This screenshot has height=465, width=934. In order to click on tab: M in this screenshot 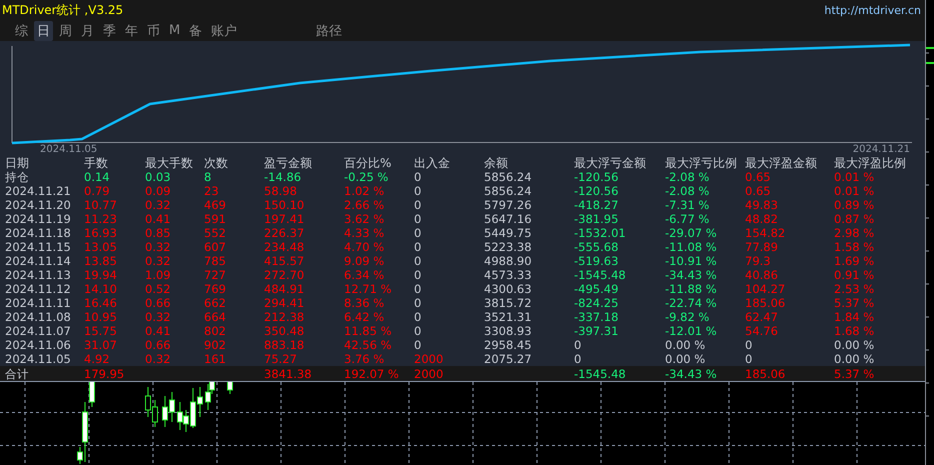, I will do `click(175, 30)`.